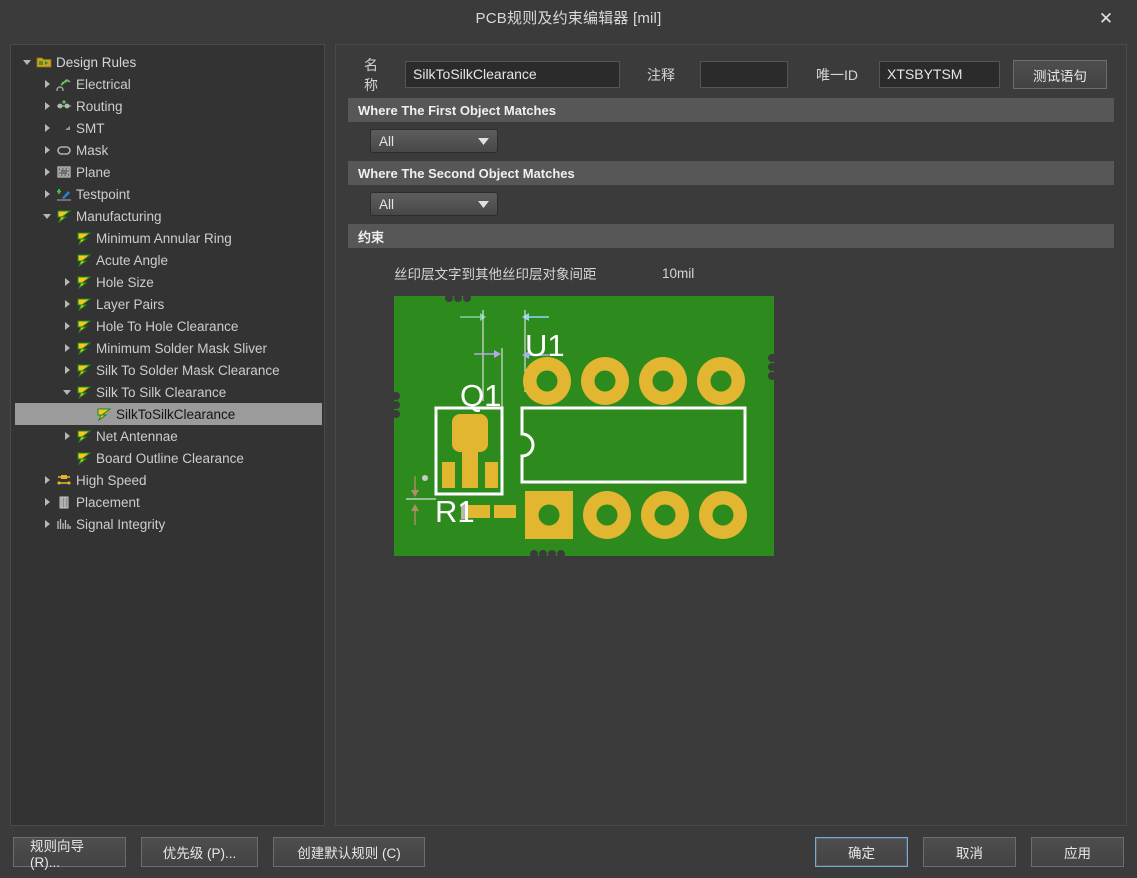  Describe the element at coordinates (678, 273) in the screenshot. I see `constraint-value: 10mil` at that location.